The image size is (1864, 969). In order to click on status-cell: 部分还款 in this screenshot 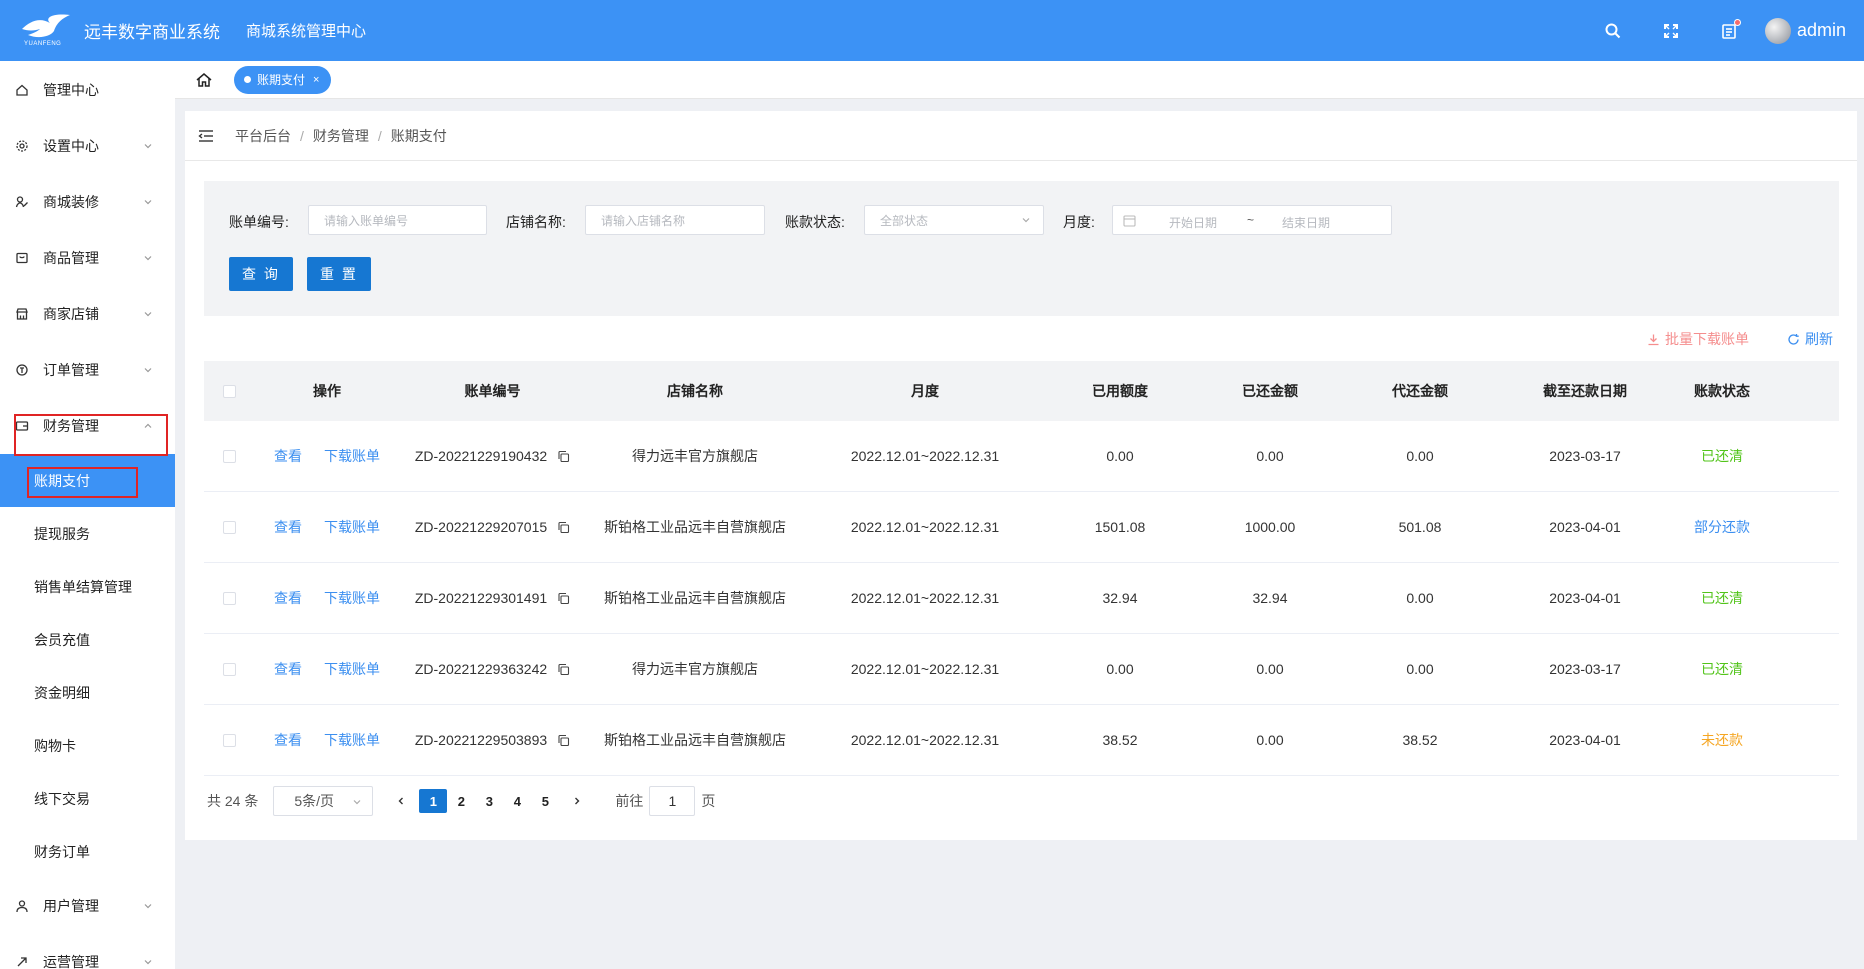, I will do `click(1722, 527)`.